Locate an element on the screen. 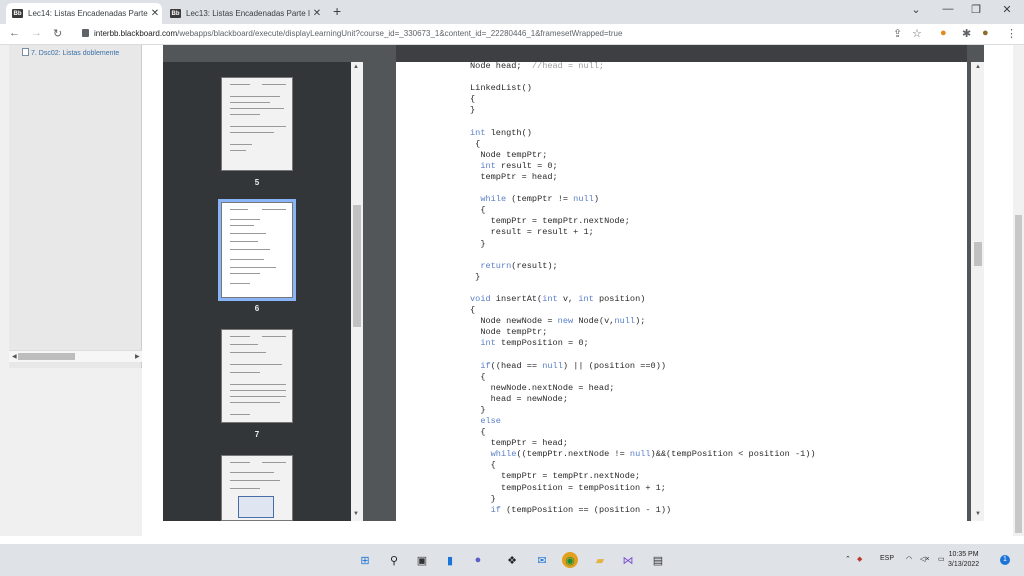 The width and height of the screenshot is (1024, 576). battery-icon: ▭ is located at coordinates (941, 559).